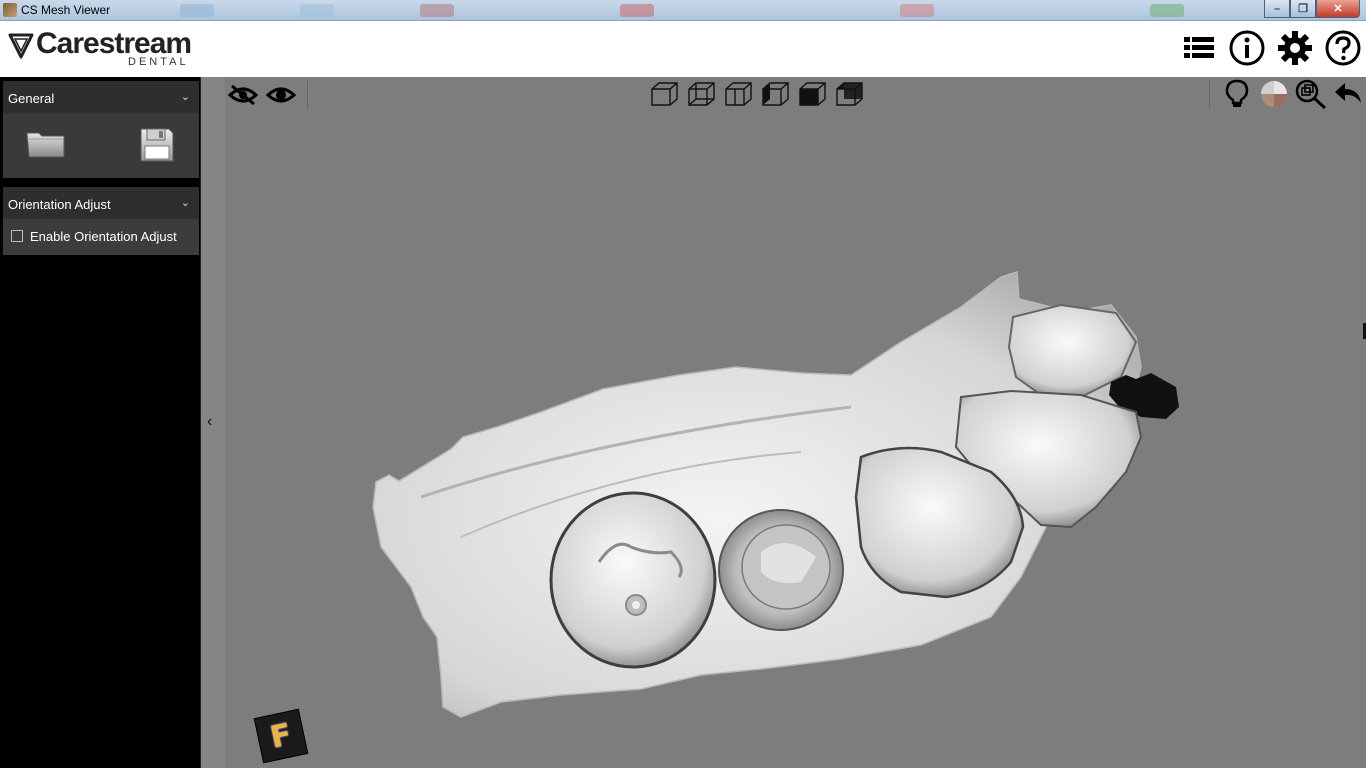 This screenshot has height=768, width=1366. Describe the element at coordinates (31, 98) in the screenshot. I see `general-panel-title: General` at that location.